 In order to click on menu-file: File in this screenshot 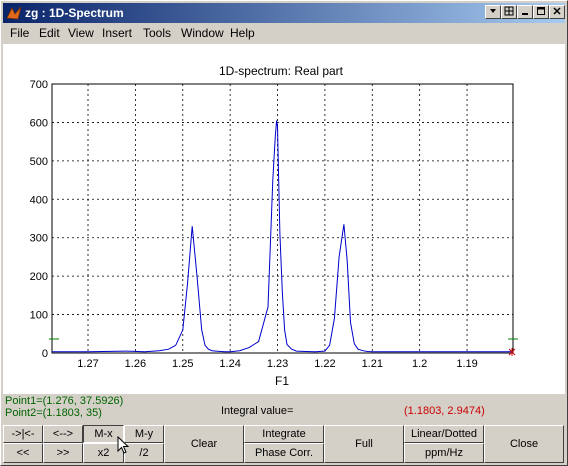, I will do `click(19, 33)`.